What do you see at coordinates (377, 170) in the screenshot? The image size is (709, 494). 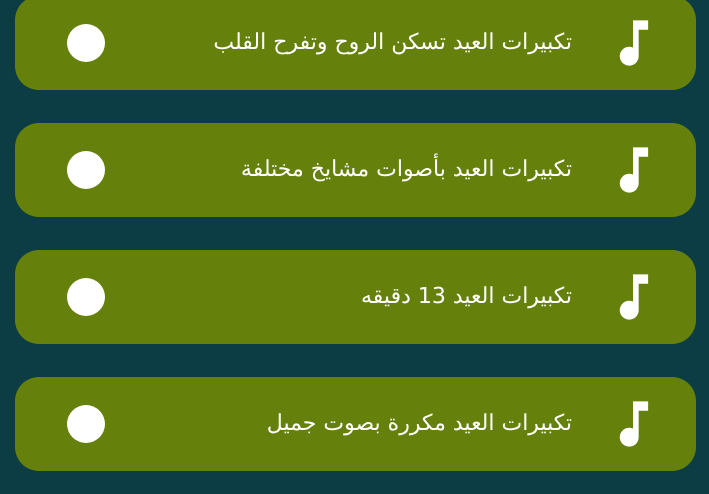 I see `track-title: تكبيرات العيد بأصوات مشايخ مختلفة` at bounding box center [377, 170].